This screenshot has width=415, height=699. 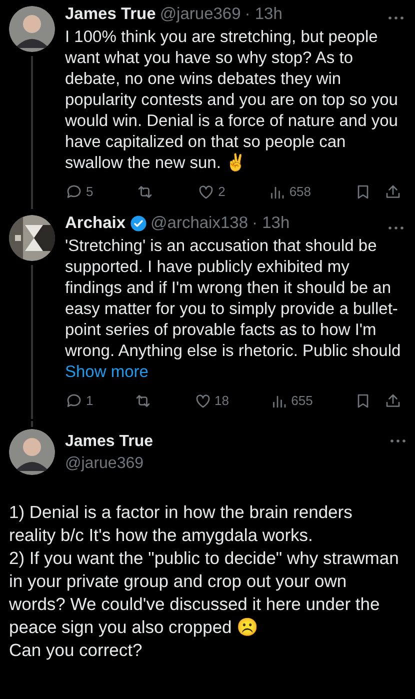 I want to click on tweet-text: 1) Denial is a factor in how the brain renders reality b/c It's how the amygdala works., so click(x=181, y=523).